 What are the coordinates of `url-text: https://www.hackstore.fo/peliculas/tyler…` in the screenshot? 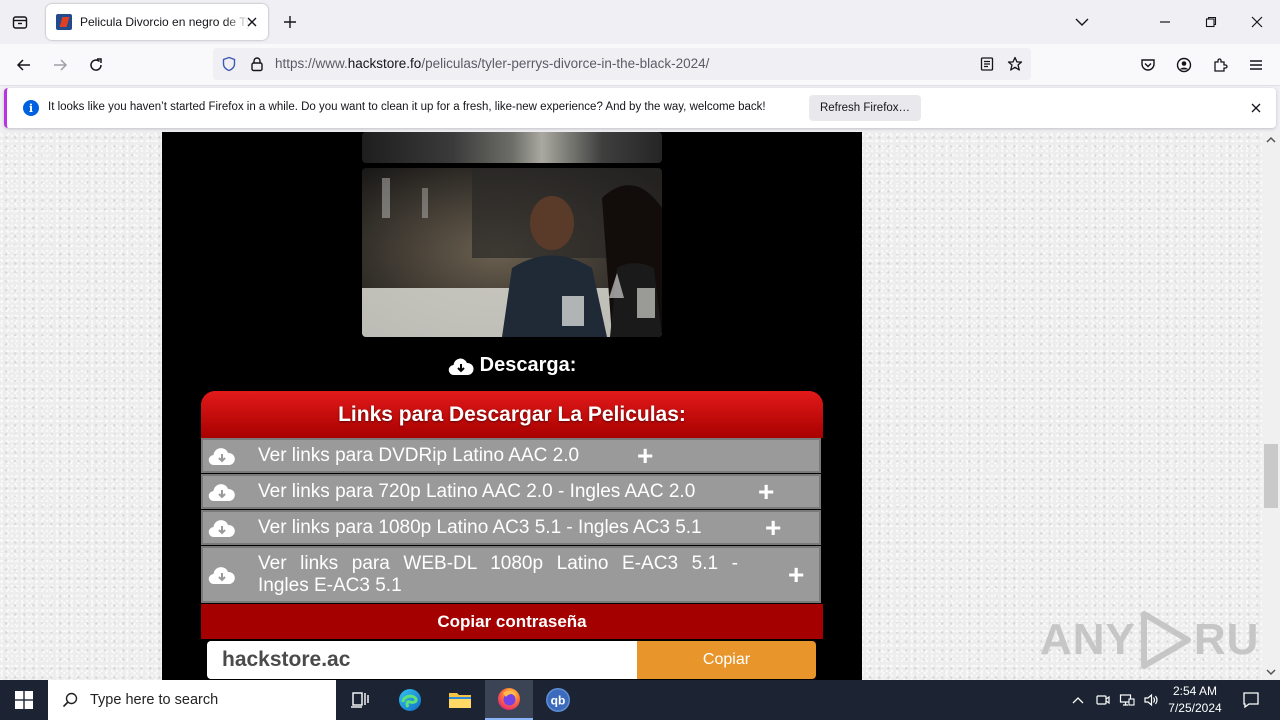 It's located at (492, 63).